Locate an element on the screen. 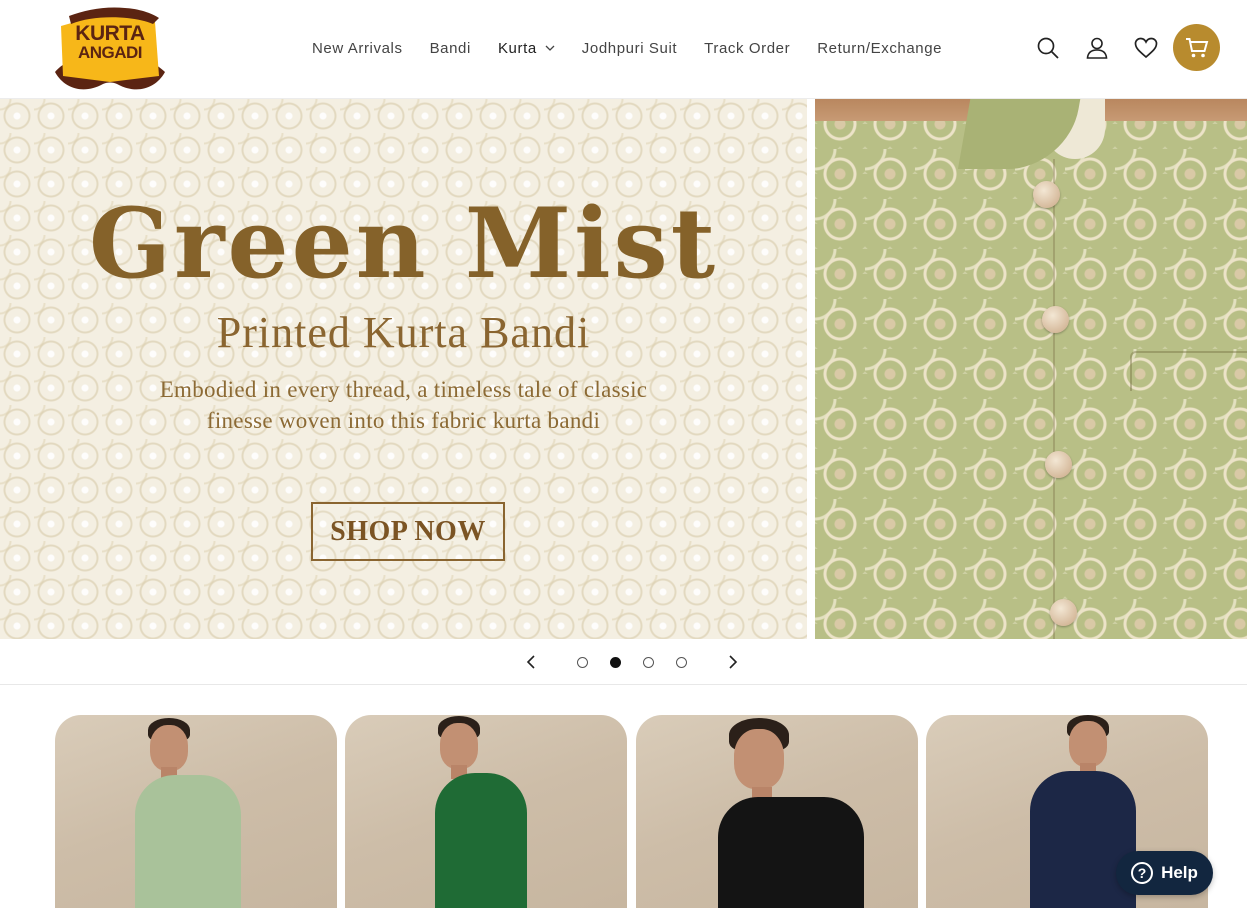 The image size is (1247, 908). wishlist-button is located at coordinates (1146, 48).